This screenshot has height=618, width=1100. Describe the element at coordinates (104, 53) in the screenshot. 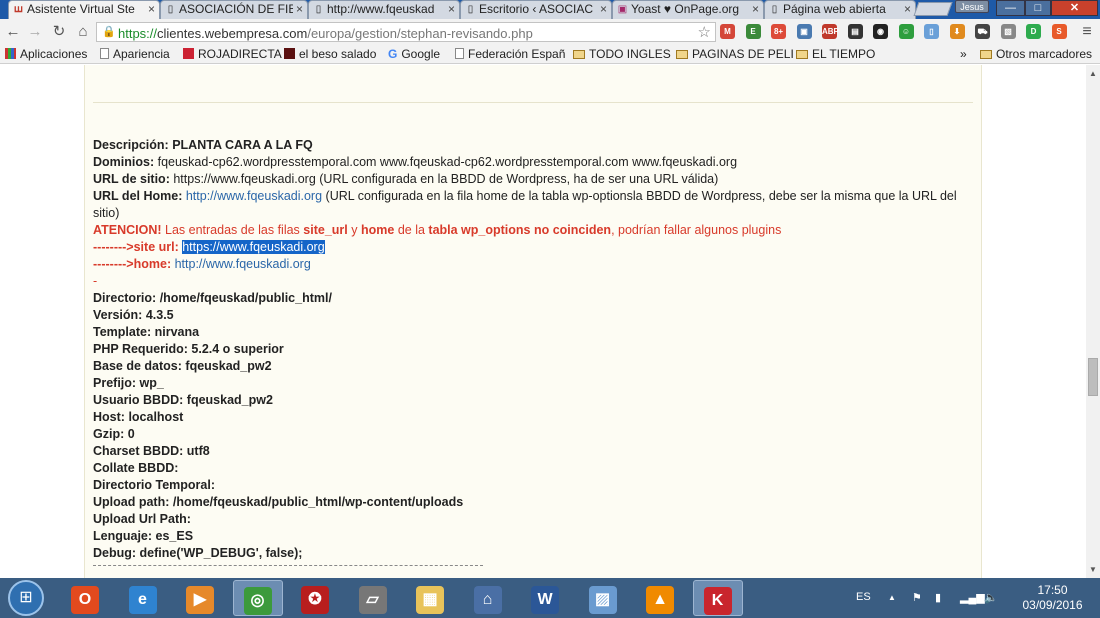

I see `page-icon` at that location.